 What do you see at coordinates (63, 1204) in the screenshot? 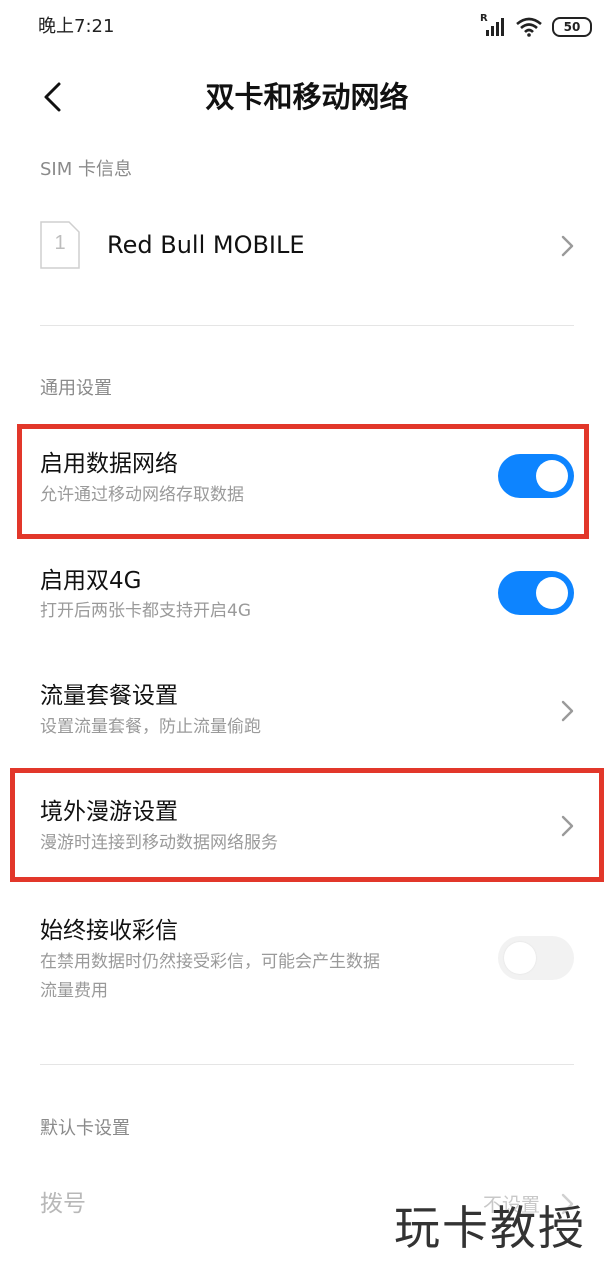
I see `setting-title: 拨号` at bounding box center [63, 1204].